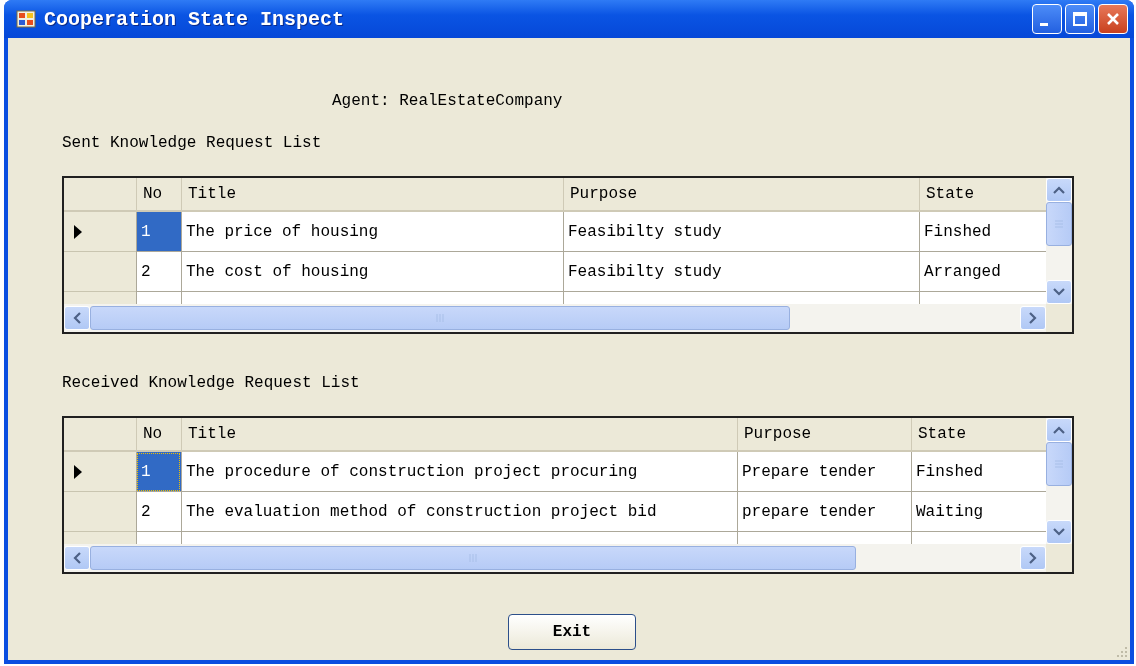 Image resolution: width=1136 pixels, height=666 pixels. What do you see at coordinates (978, 512) in the screenshot?
I see `table-cell: Waiting` at bounding box center [978, 512].